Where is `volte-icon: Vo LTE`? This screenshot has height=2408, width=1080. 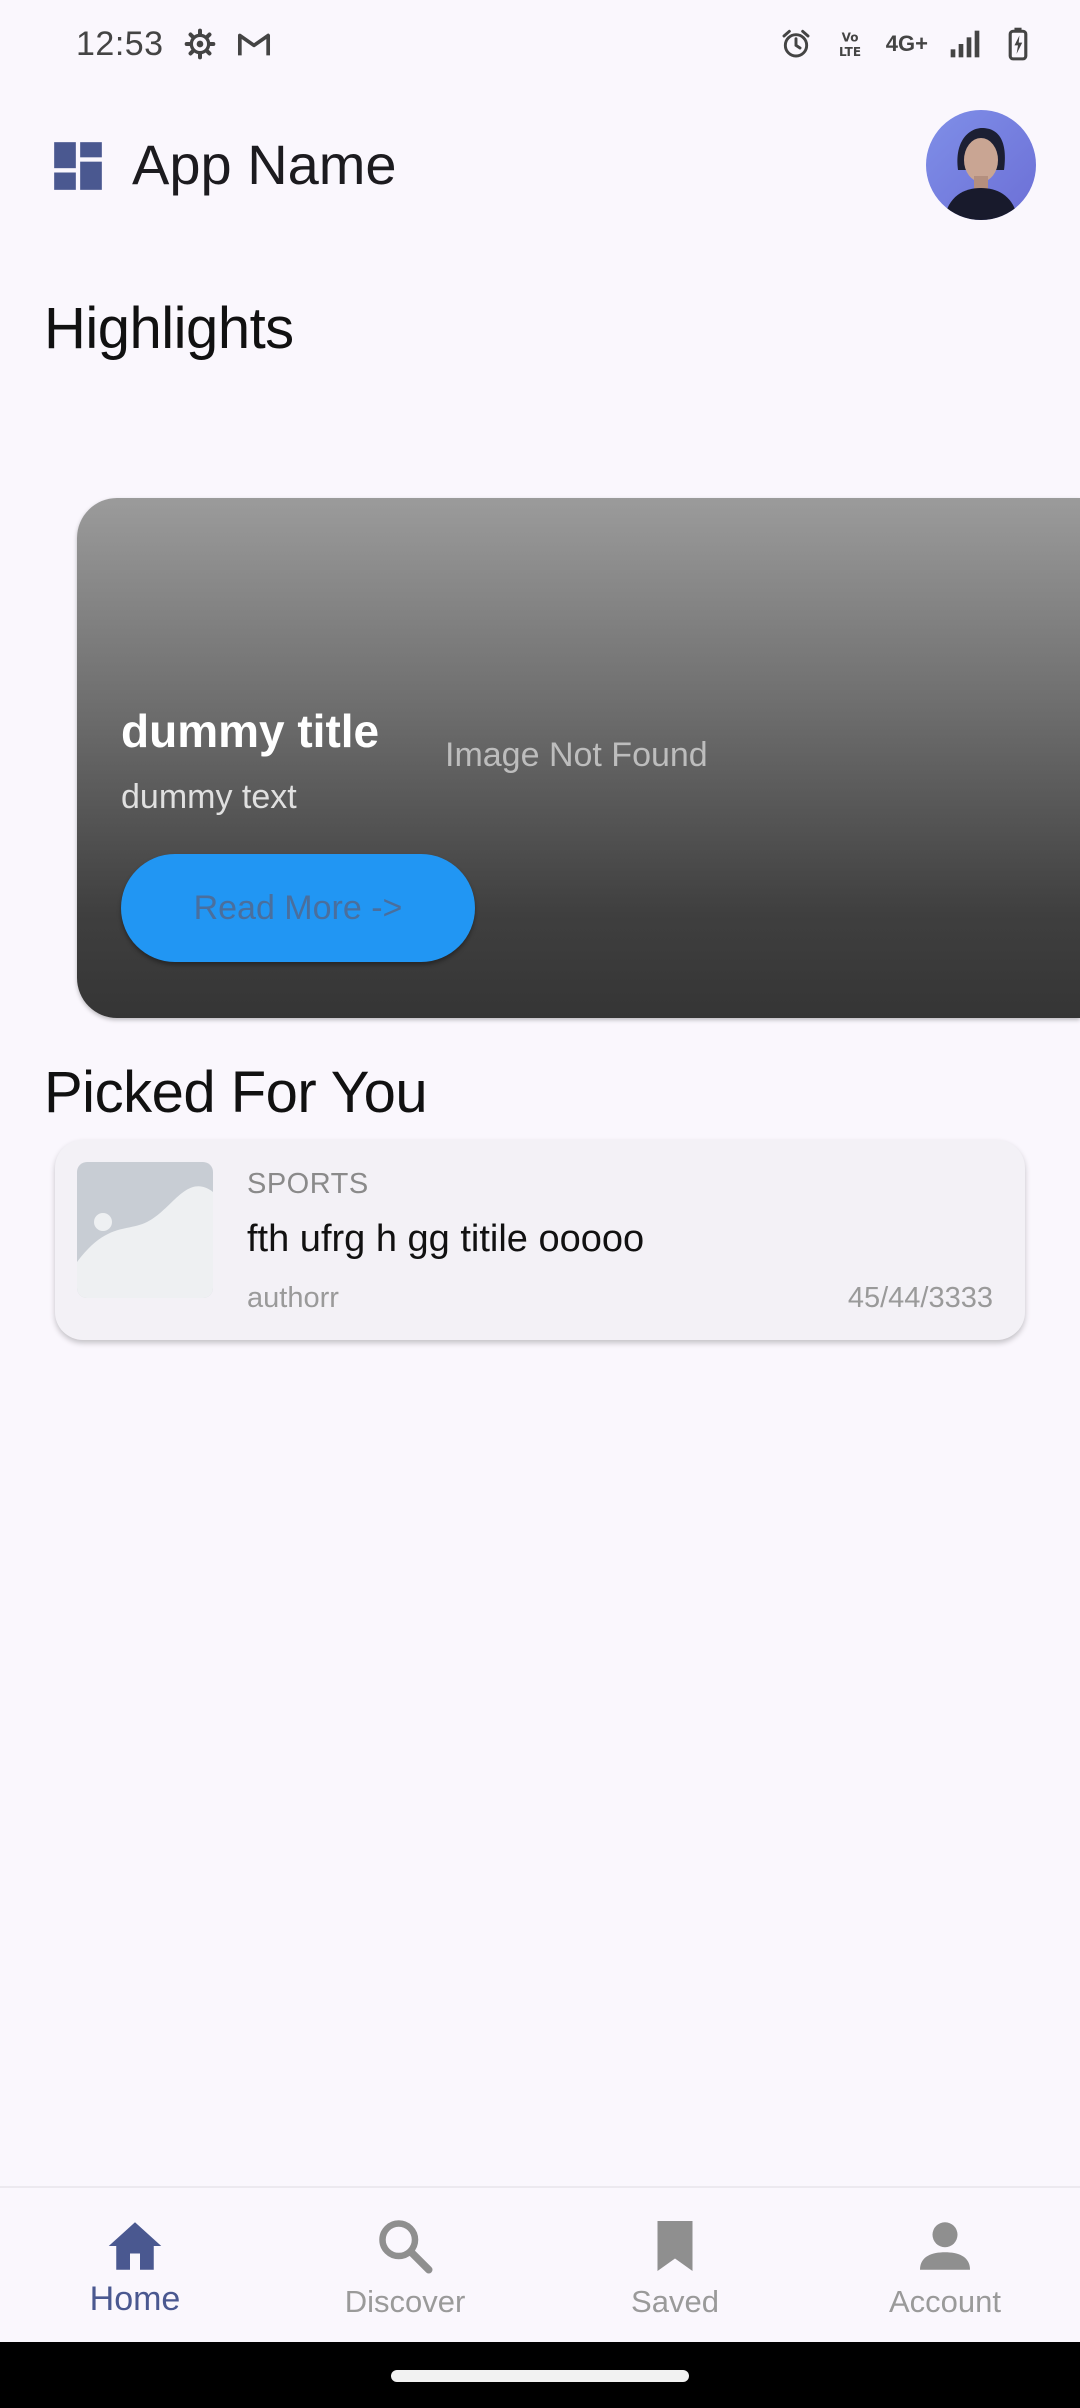
volte-icon: Vo LTE is located at coordinates (850, 44).